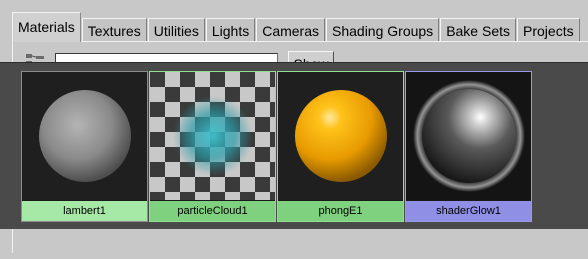 Image resolution: width=588 pixels, height=259 pixels. What do you see at coordinates (340, 211) in the screenshot?
I see `swatch-label: phongE1` at bounding box center [340, 211].